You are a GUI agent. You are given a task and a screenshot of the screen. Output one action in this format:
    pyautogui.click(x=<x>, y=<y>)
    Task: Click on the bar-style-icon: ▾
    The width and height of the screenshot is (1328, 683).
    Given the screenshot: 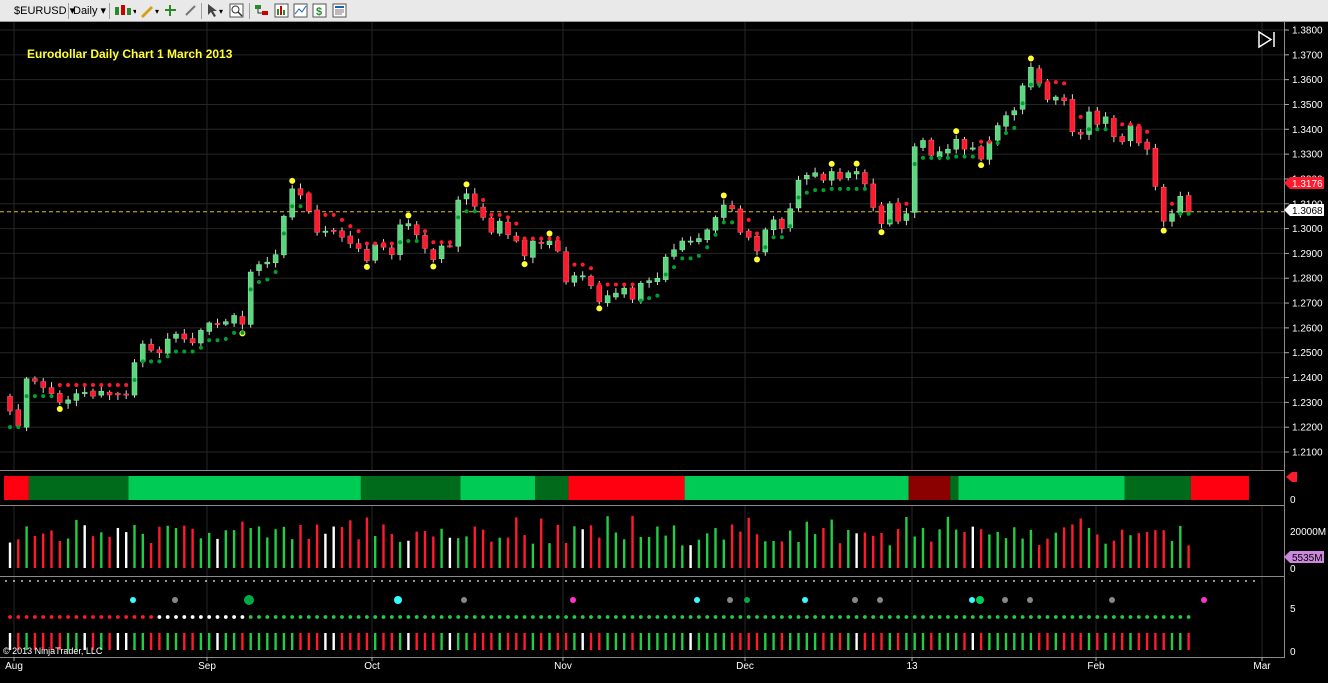 What is the action you would take?
    pyautogui.click(x=125, y=10)
    